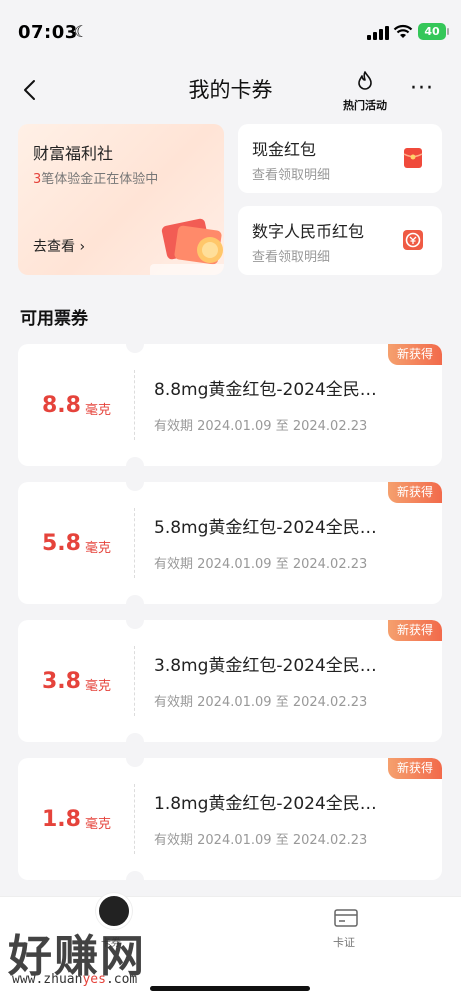 This screenshot has height=1000, width=461. I want to click on digital-rmb-icon, so click(413, 240).